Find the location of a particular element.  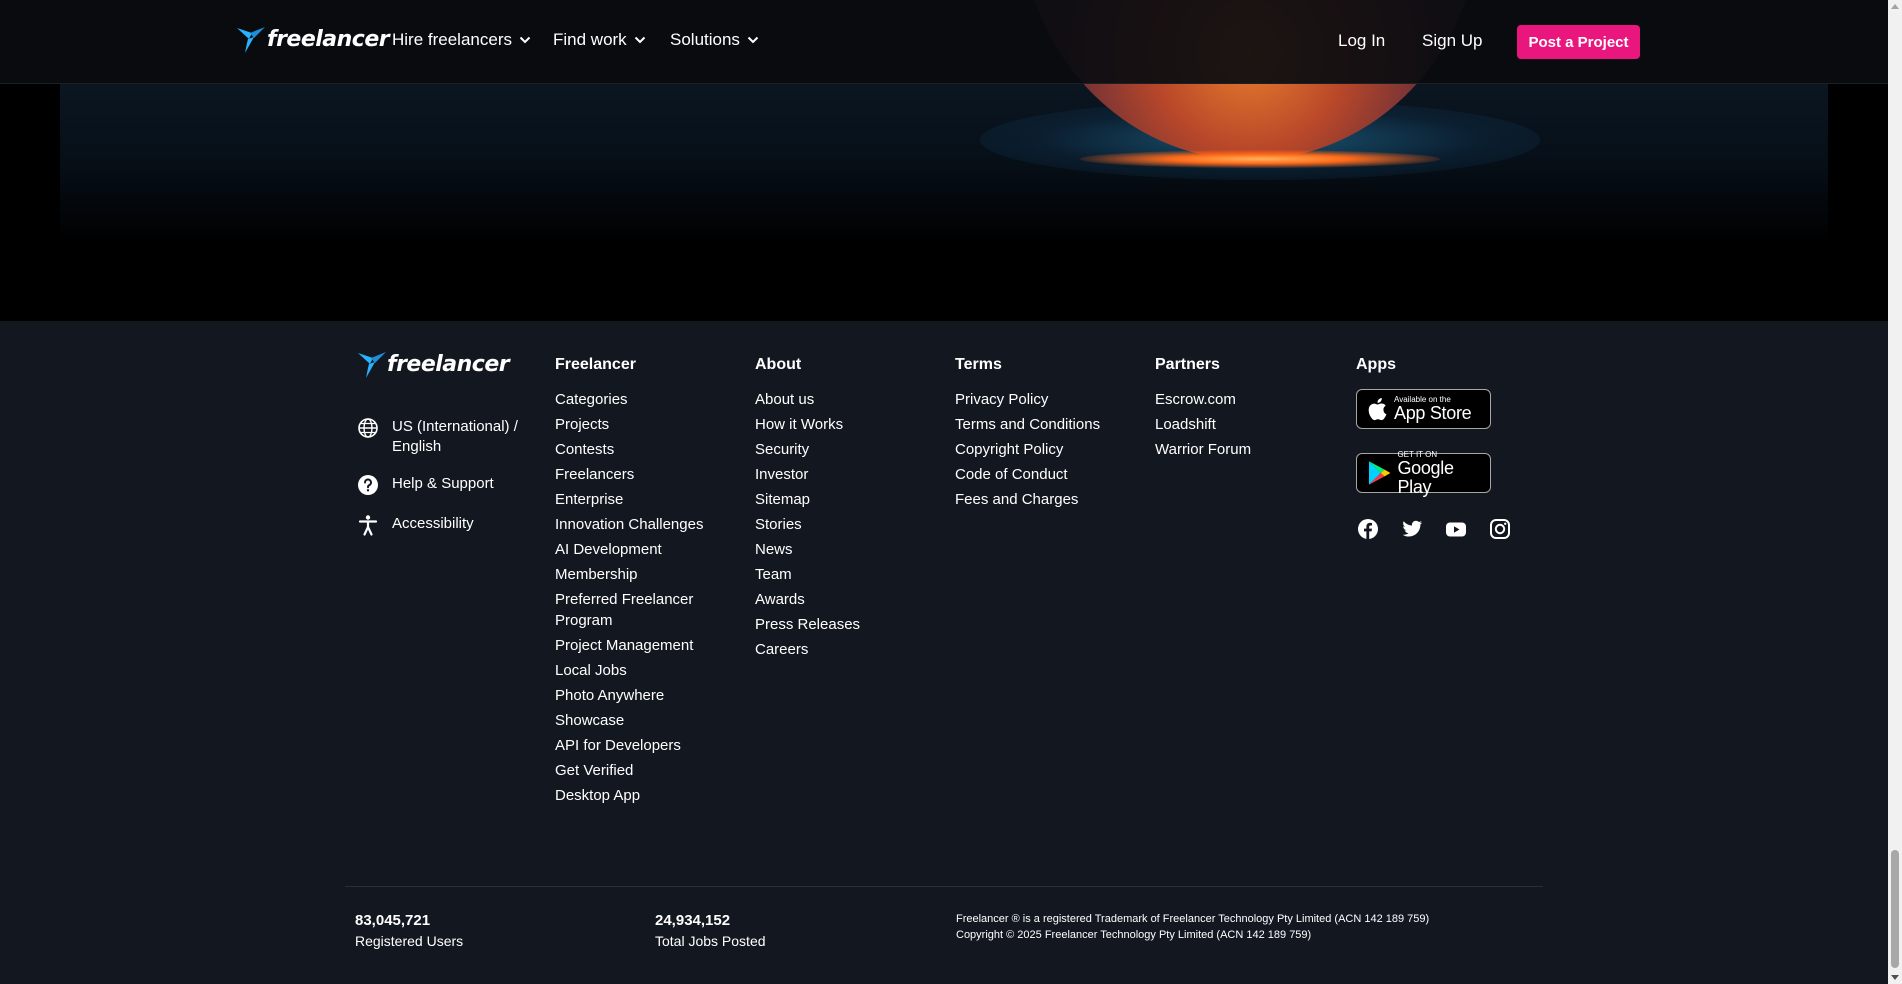

freelancer-logo: freelancer is located at coordinates (313, 39).